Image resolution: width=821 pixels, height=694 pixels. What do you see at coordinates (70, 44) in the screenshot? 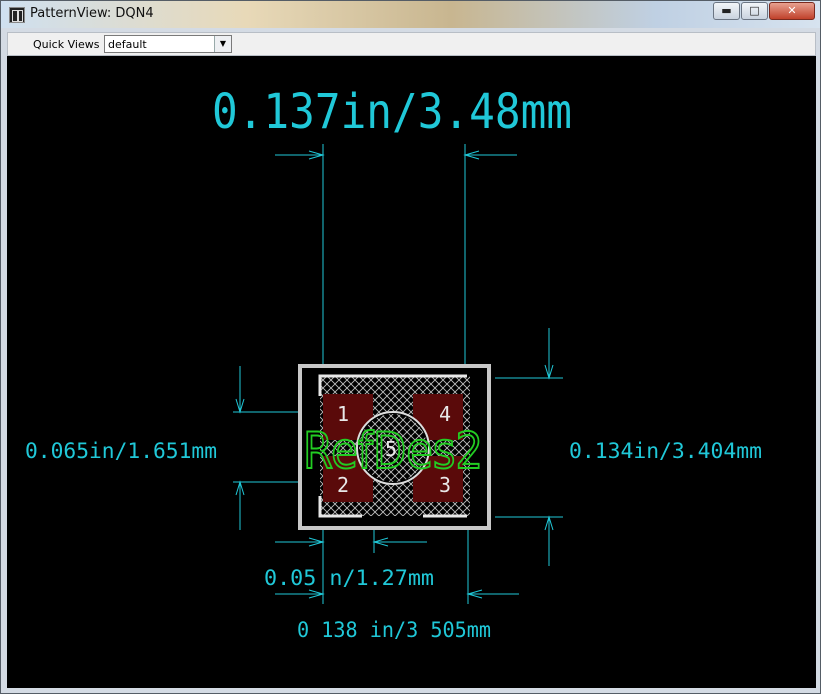
I see `quick-views-label: Quick Views :` at bounding box center [70, 44].